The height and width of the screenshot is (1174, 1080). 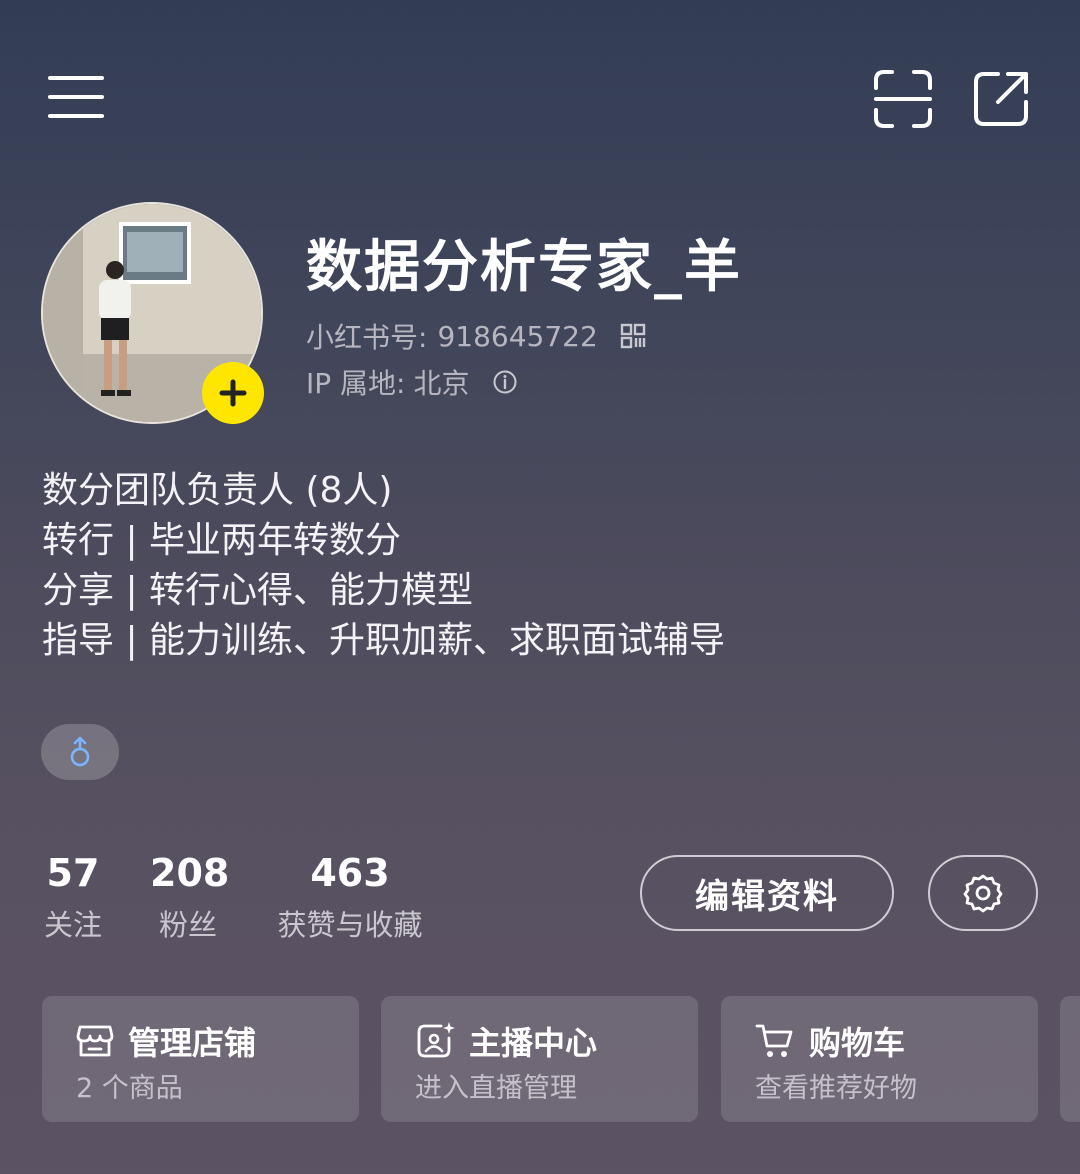 I want to click on nickname: 数据分析专家_羊, so click(x=524, y=267).